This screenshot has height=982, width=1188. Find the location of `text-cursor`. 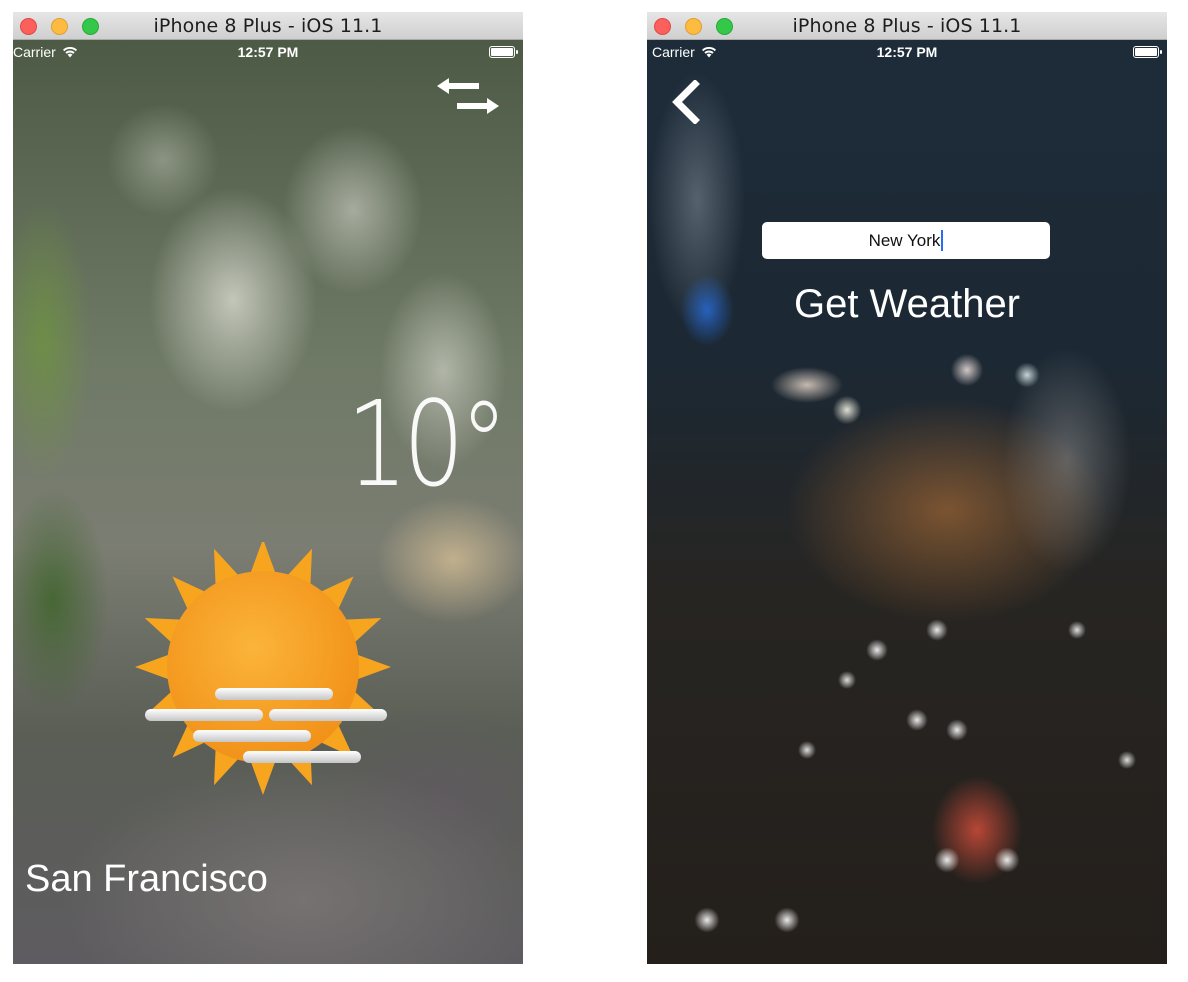

text-cursor is located at coordinates (942, 240).